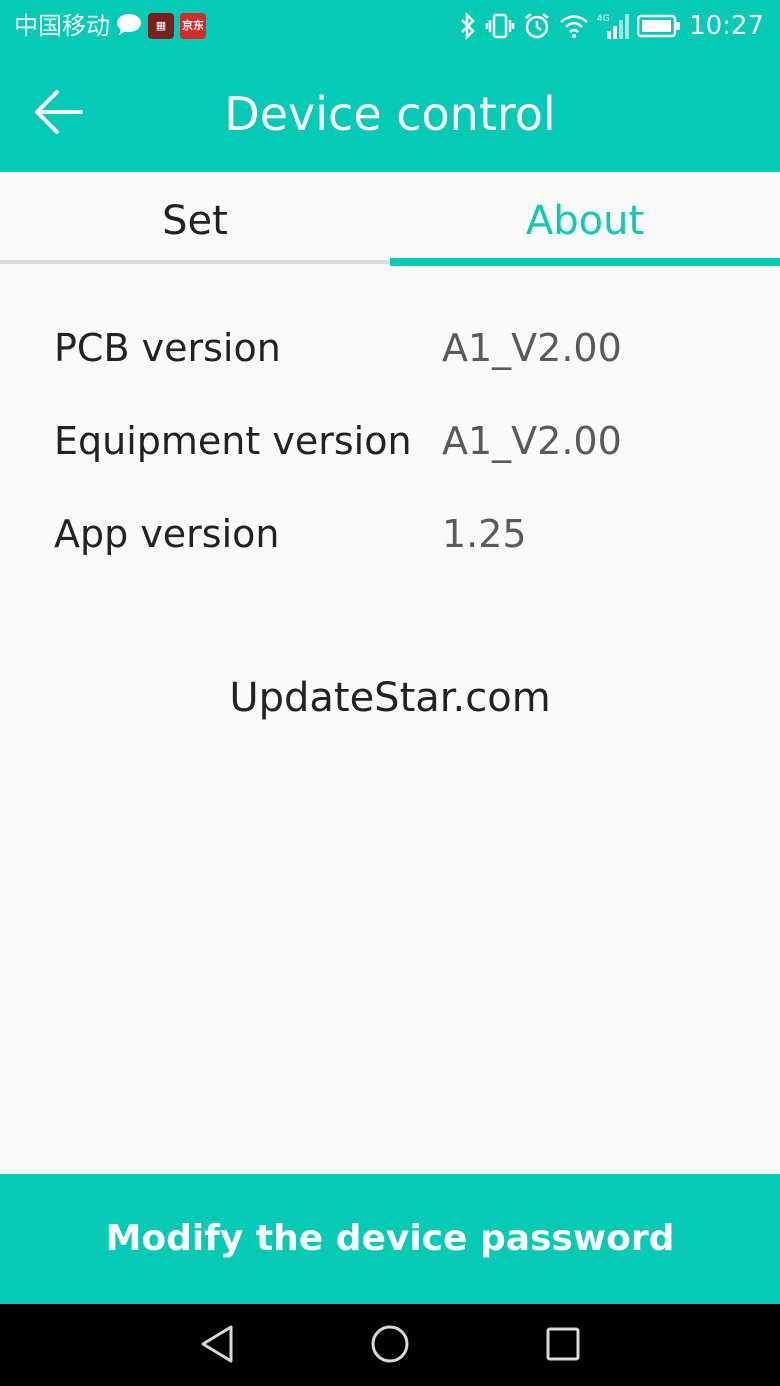  What do you see at coordinates (390, 698) in the screenshot?
I see `watermark-text: UpdateStar.com` at bounding box center [390, 698].